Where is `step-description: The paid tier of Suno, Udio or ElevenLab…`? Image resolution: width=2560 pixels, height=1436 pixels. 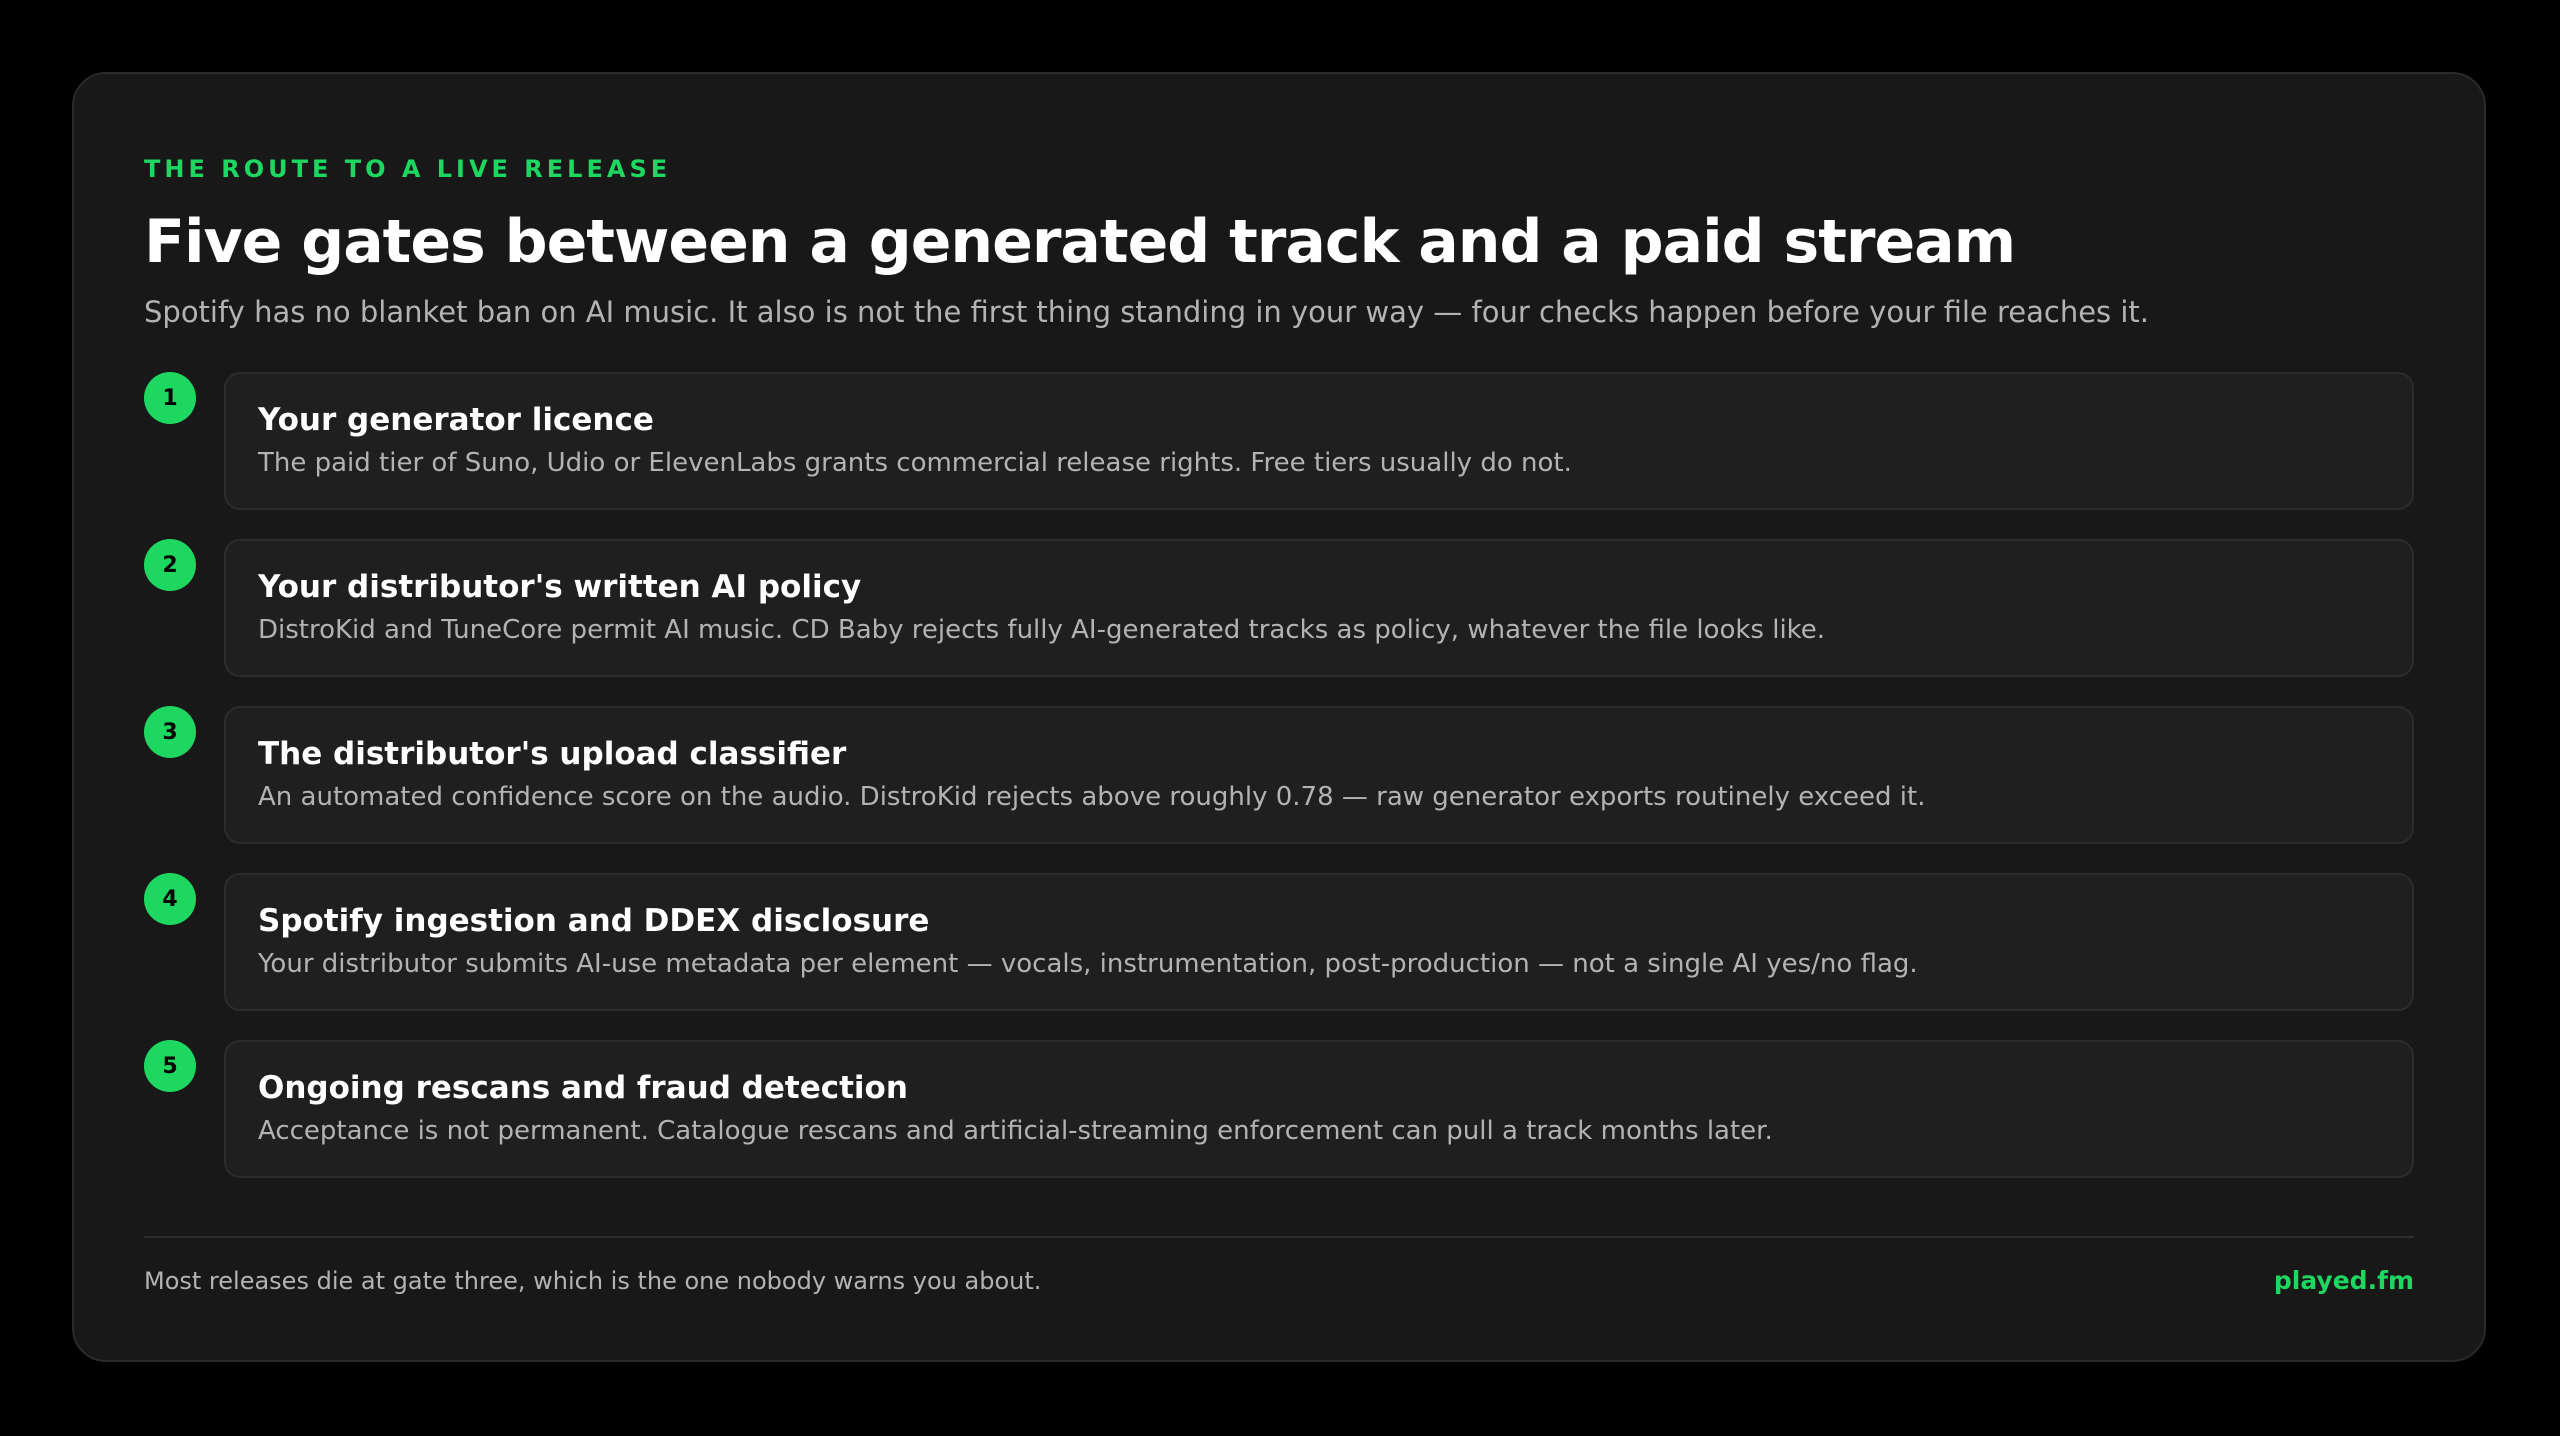 step-description: The paid tier of Suno, Udio or ElevenLab… is located at coordinates (915, 463).